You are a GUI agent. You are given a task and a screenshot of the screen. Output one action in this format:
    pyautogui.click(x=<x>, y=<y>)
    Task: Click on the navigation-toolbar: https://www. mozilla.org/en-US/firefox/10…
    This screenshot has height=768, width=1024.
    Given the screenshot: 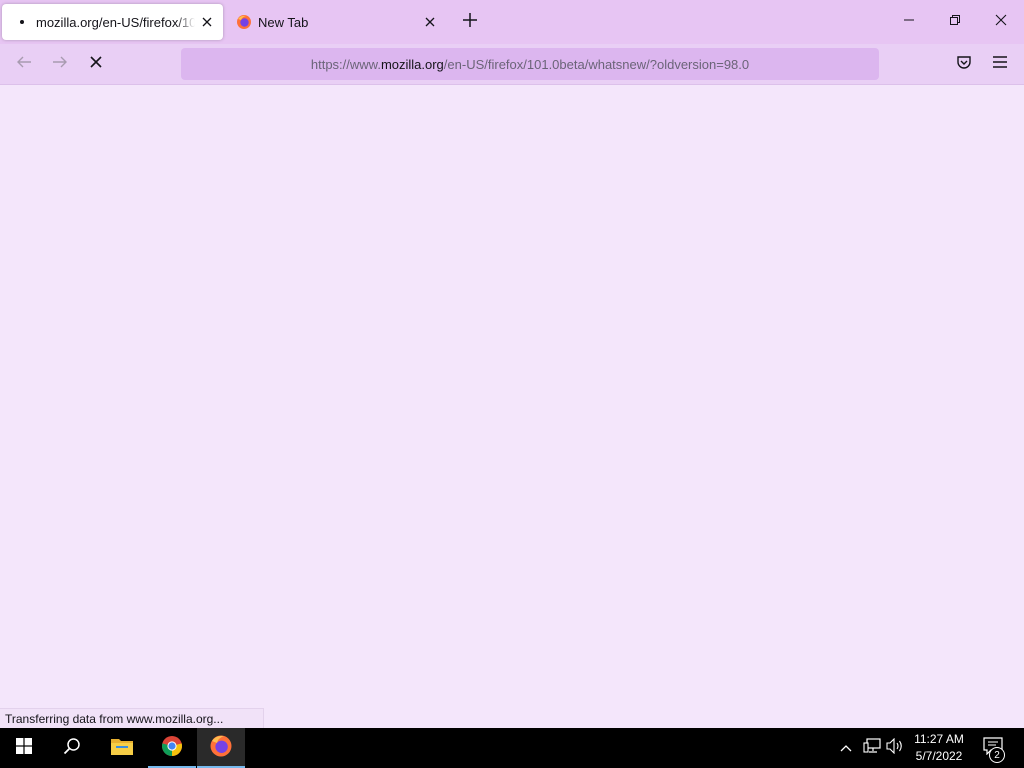 What is the action you would take?
    pyautogui.click(x=512, y=64)
    